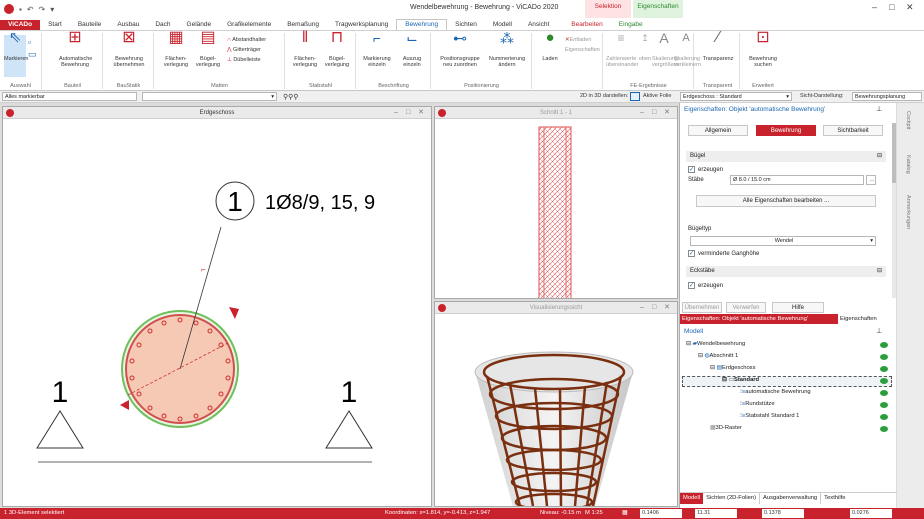 This screenshot has width=924, height=519. Describe the element at coordinates (460, 49) in the screenshot. I see `positionsgruppe-button: ⊷ Positionsgruppe neu zuordnen` at that location.